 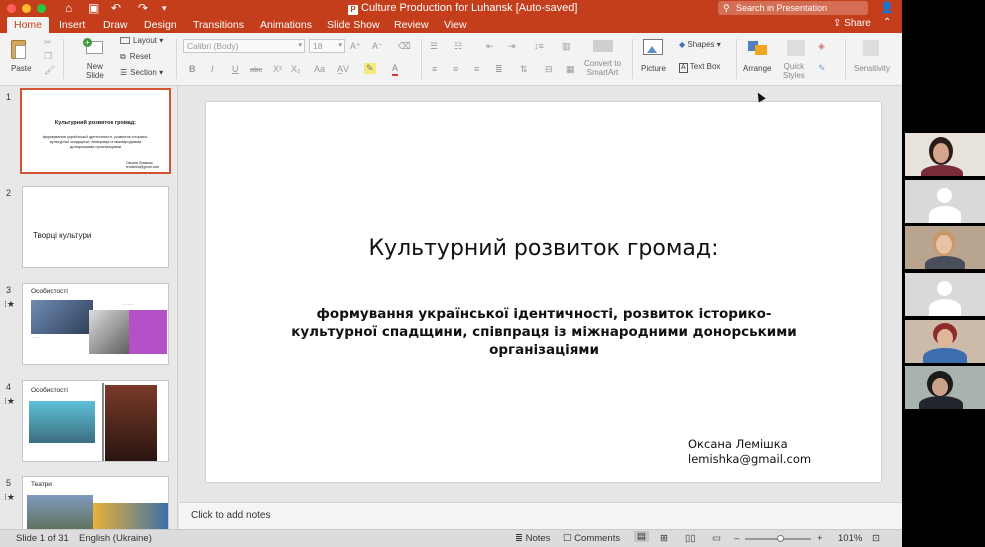 What do you see at coordinates (476, 69) in the screenshot?
I see `align-right-icon: ≡` at bounding box center [476, 69].